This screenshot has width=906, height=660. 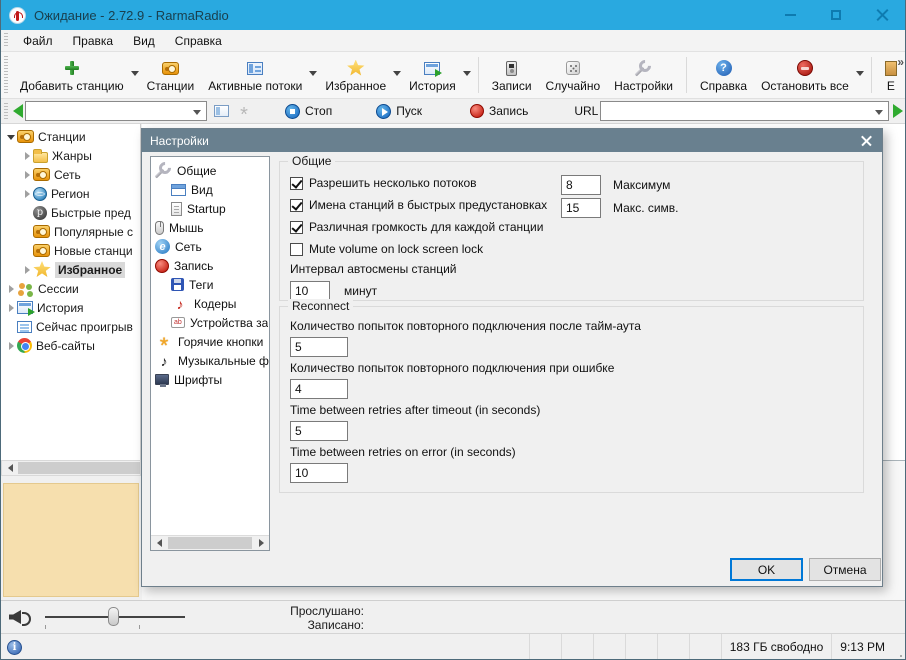 I want to click on toolbar-overflow-chevron: », so click(x=900, y=62).